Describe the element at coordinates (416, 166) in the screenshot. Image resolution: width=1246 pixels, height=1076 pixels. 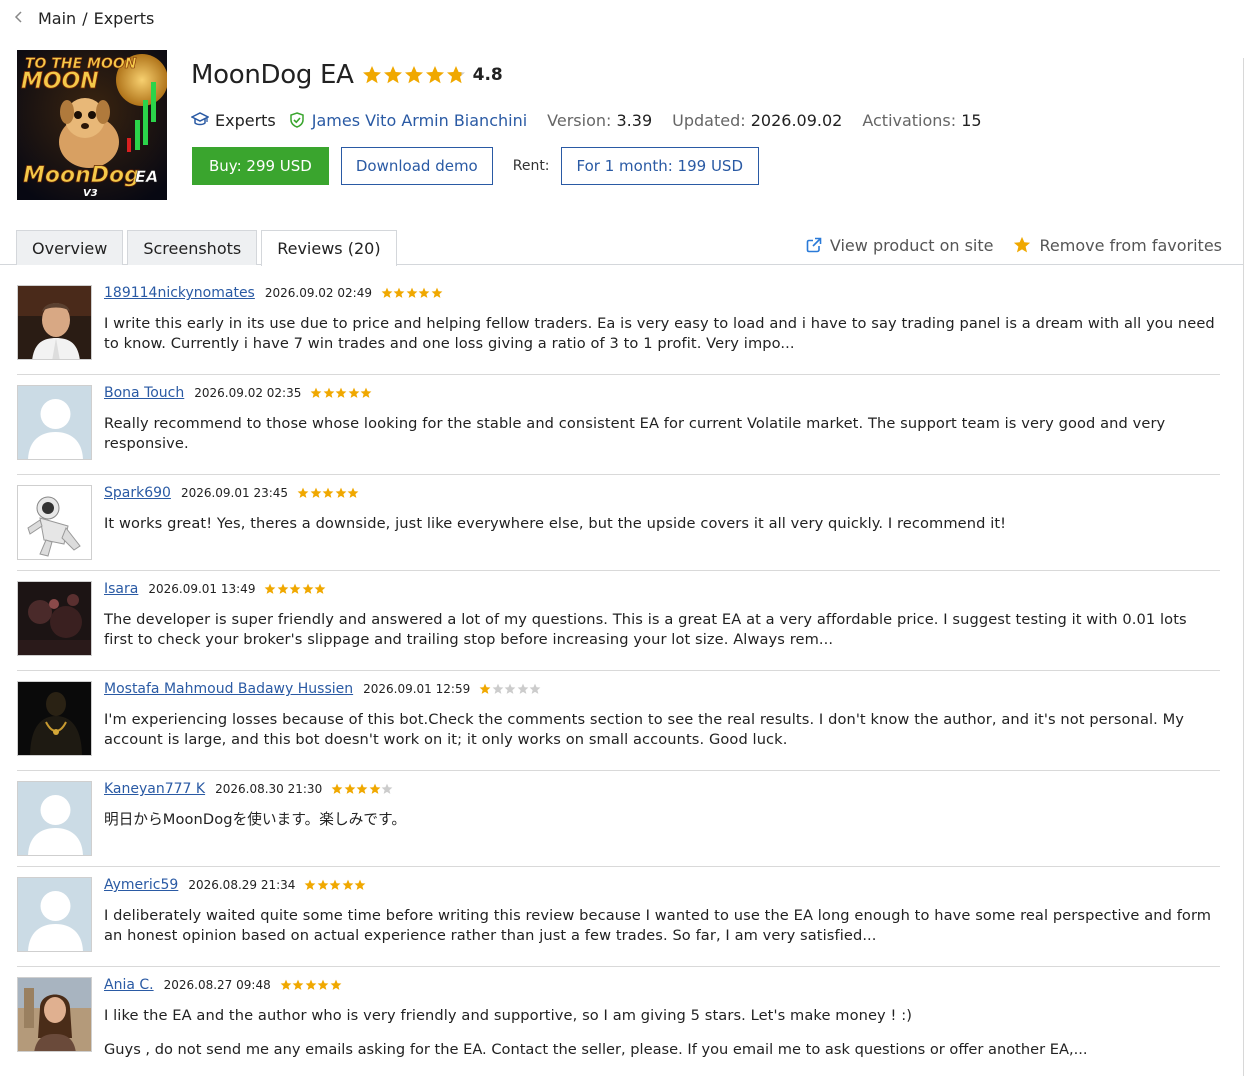
I see `download-demo-button: Download demo` at that location.